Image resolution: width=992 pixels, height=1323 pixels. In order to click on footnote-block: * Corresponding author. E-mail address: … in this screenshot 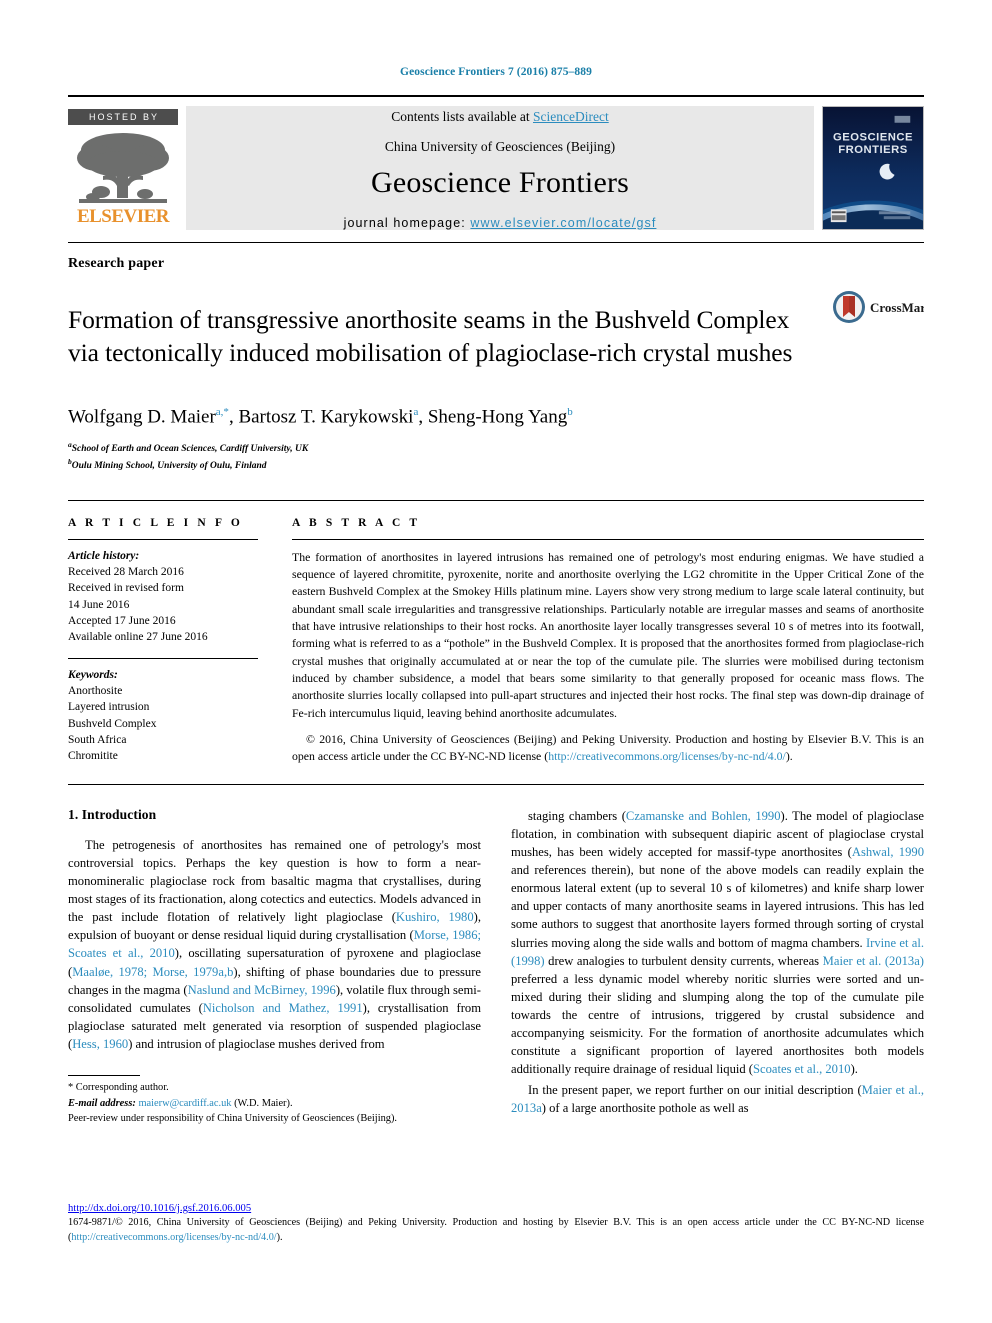, I will do `click(274, 1103)`.